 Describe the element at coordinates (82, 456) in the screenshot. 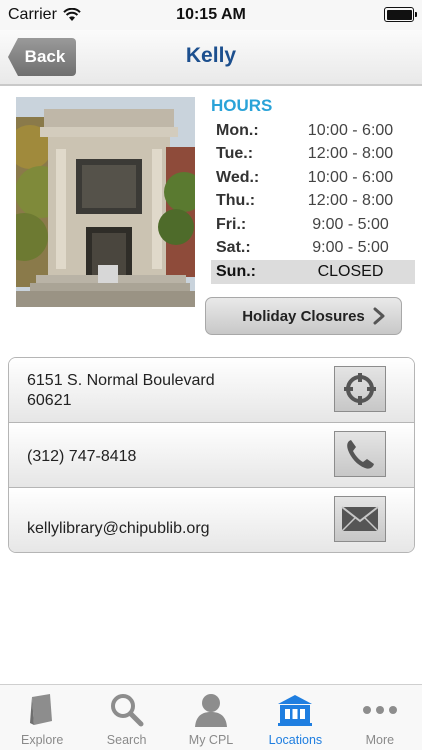

I see `phone-number: (312) 747-8418` at that location.